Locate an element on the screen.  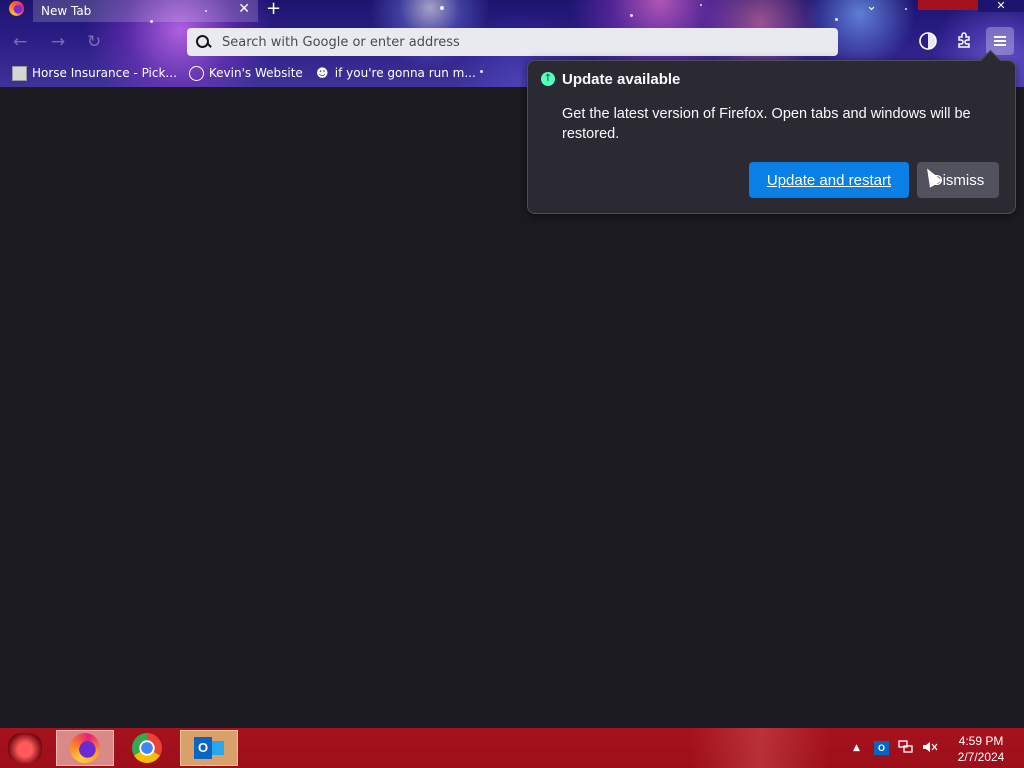
taskbar-firefox is located at coordinates (85, 748).